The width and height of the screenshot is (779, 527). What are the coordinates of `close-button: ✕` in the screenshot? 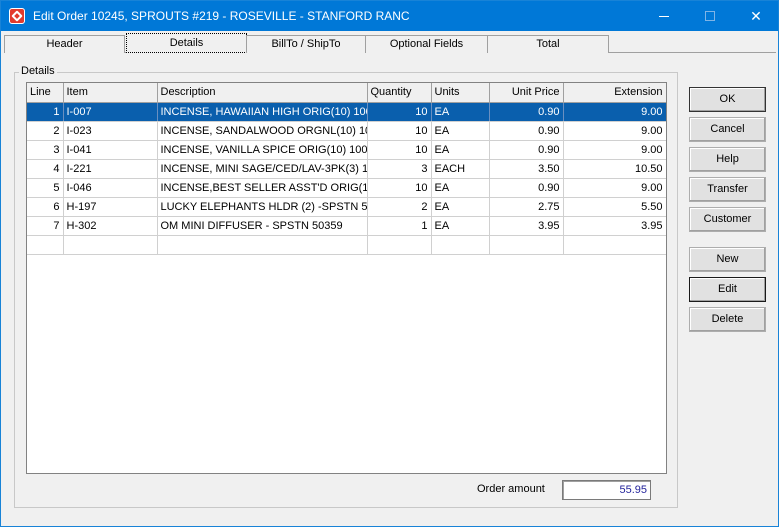 It's located at (756, 16).